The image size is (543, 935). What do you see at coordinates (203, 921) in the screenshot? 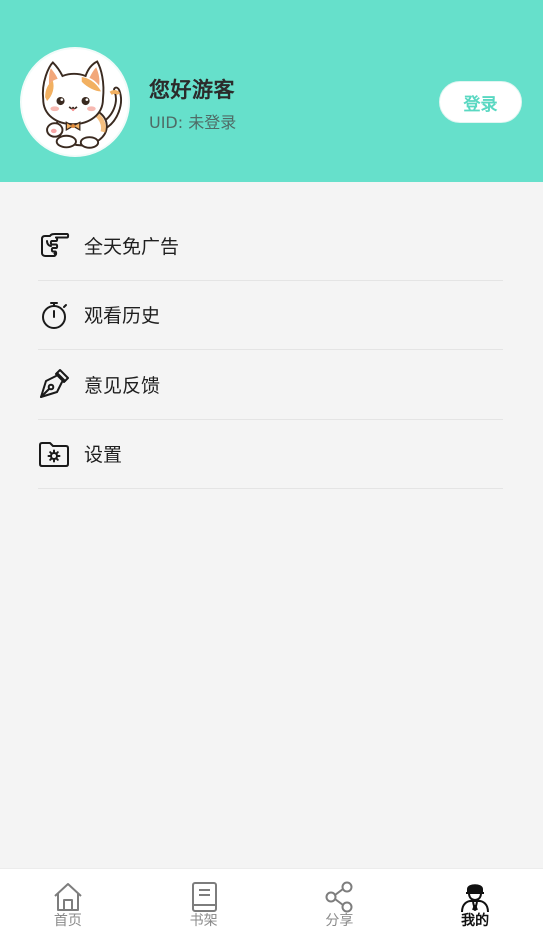
I see `tab-label: 书架` at bounding box center [203, 921].